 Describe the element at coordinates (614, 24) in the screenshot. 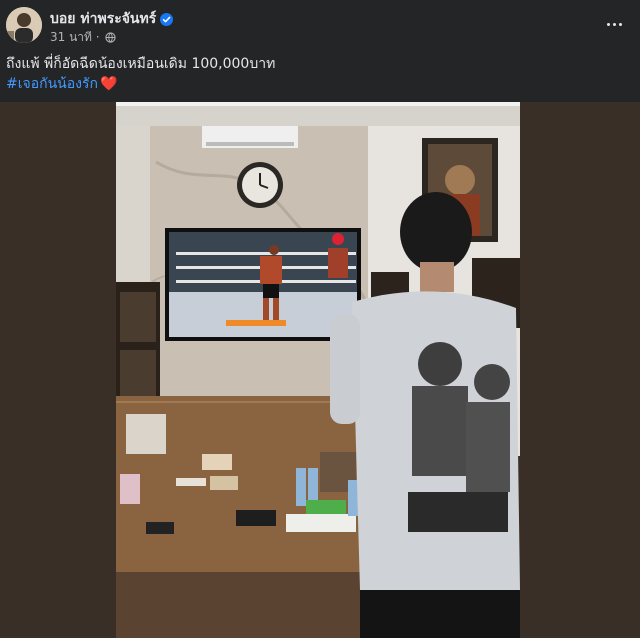

I see `more-options-button` at that location.